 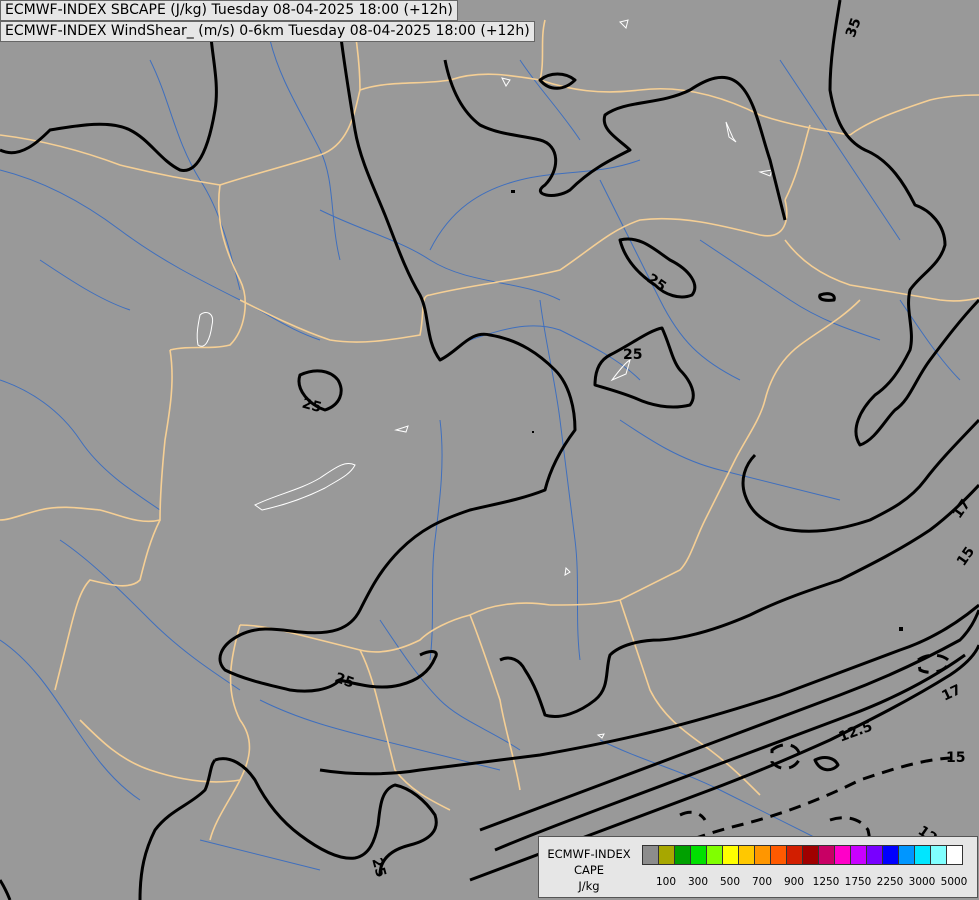 I want to click on legend-tick-labels: 100 300 500 700 900 1250 1750 2250 3000 5000, so click(x=807, y=883).